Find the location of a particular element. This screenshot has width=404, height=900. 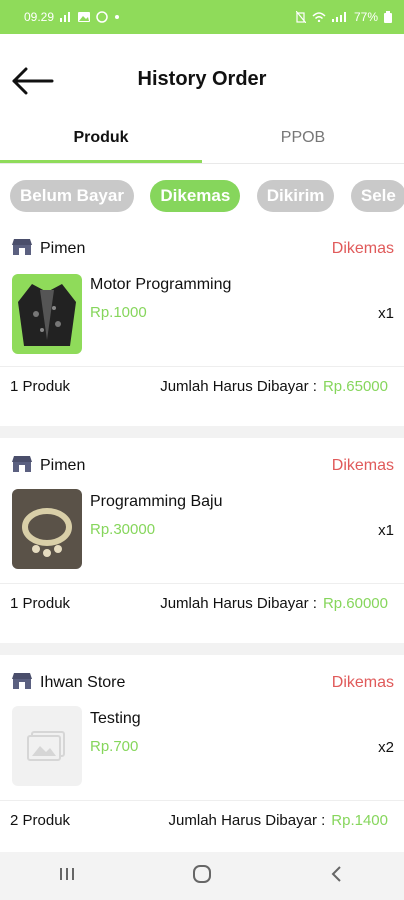

product-qty: x2 is located at coordinates (386, 747).